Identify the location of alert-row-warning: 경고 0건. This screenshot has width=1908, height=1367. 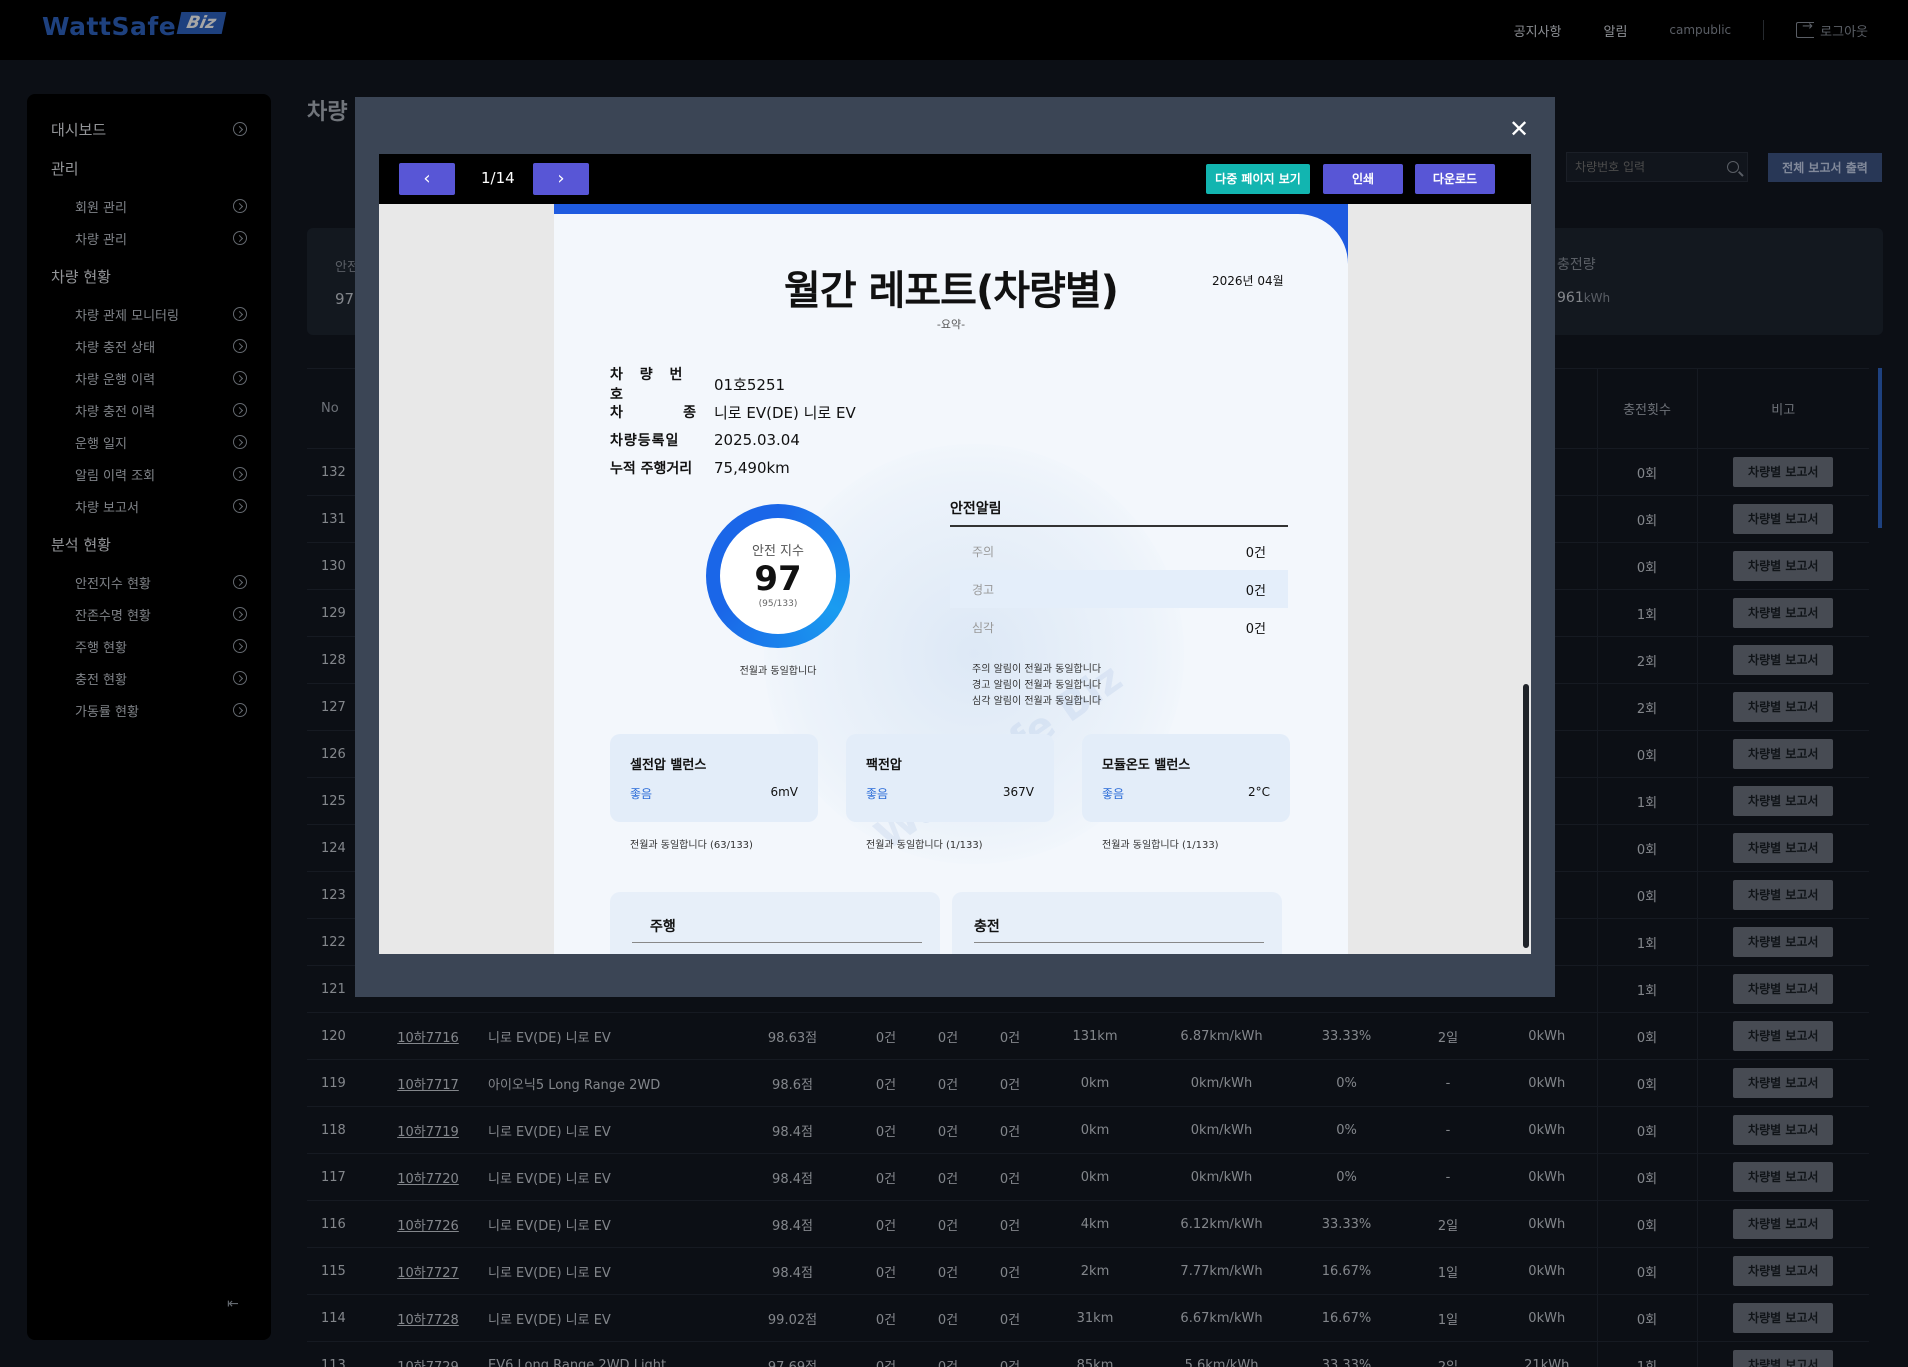
(1119, 589).